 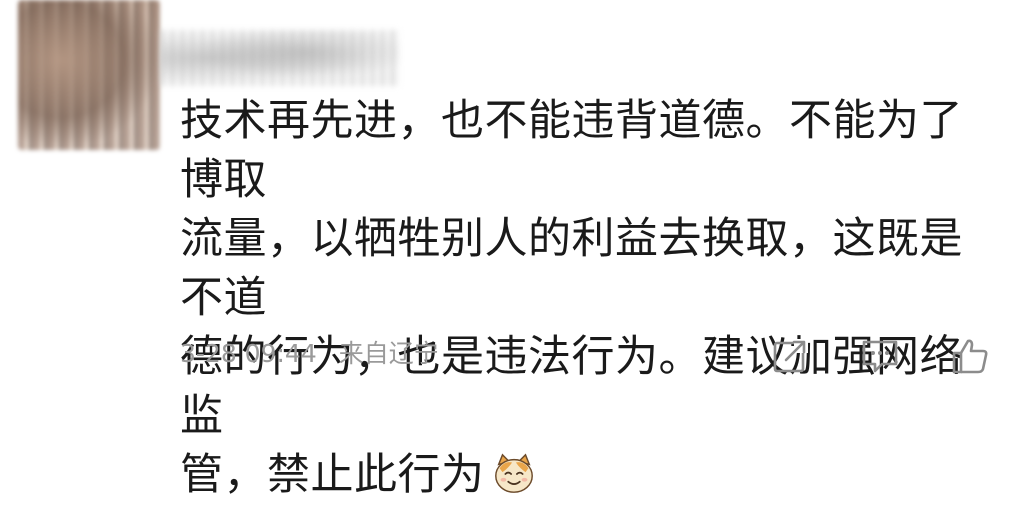 I want to click on comment-line-text: 管，禁止此行为, so click(x=332, y=475).